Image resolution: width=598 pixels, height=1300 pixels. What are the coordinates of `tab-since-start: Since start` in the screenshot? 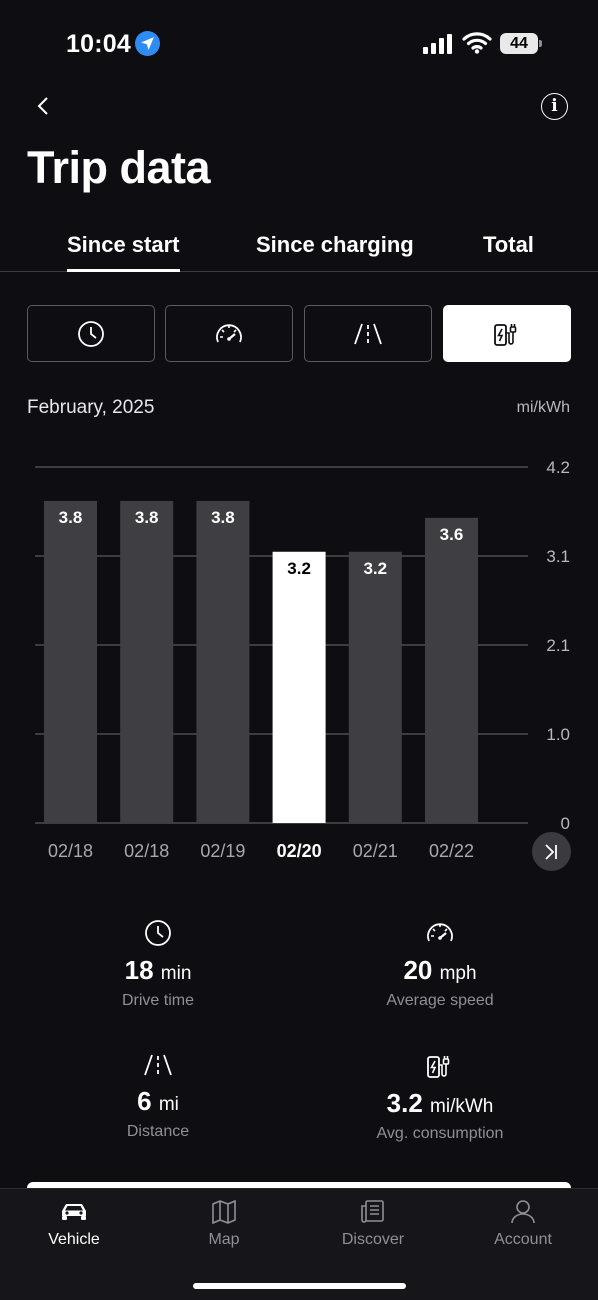 It's located at (123, 252).